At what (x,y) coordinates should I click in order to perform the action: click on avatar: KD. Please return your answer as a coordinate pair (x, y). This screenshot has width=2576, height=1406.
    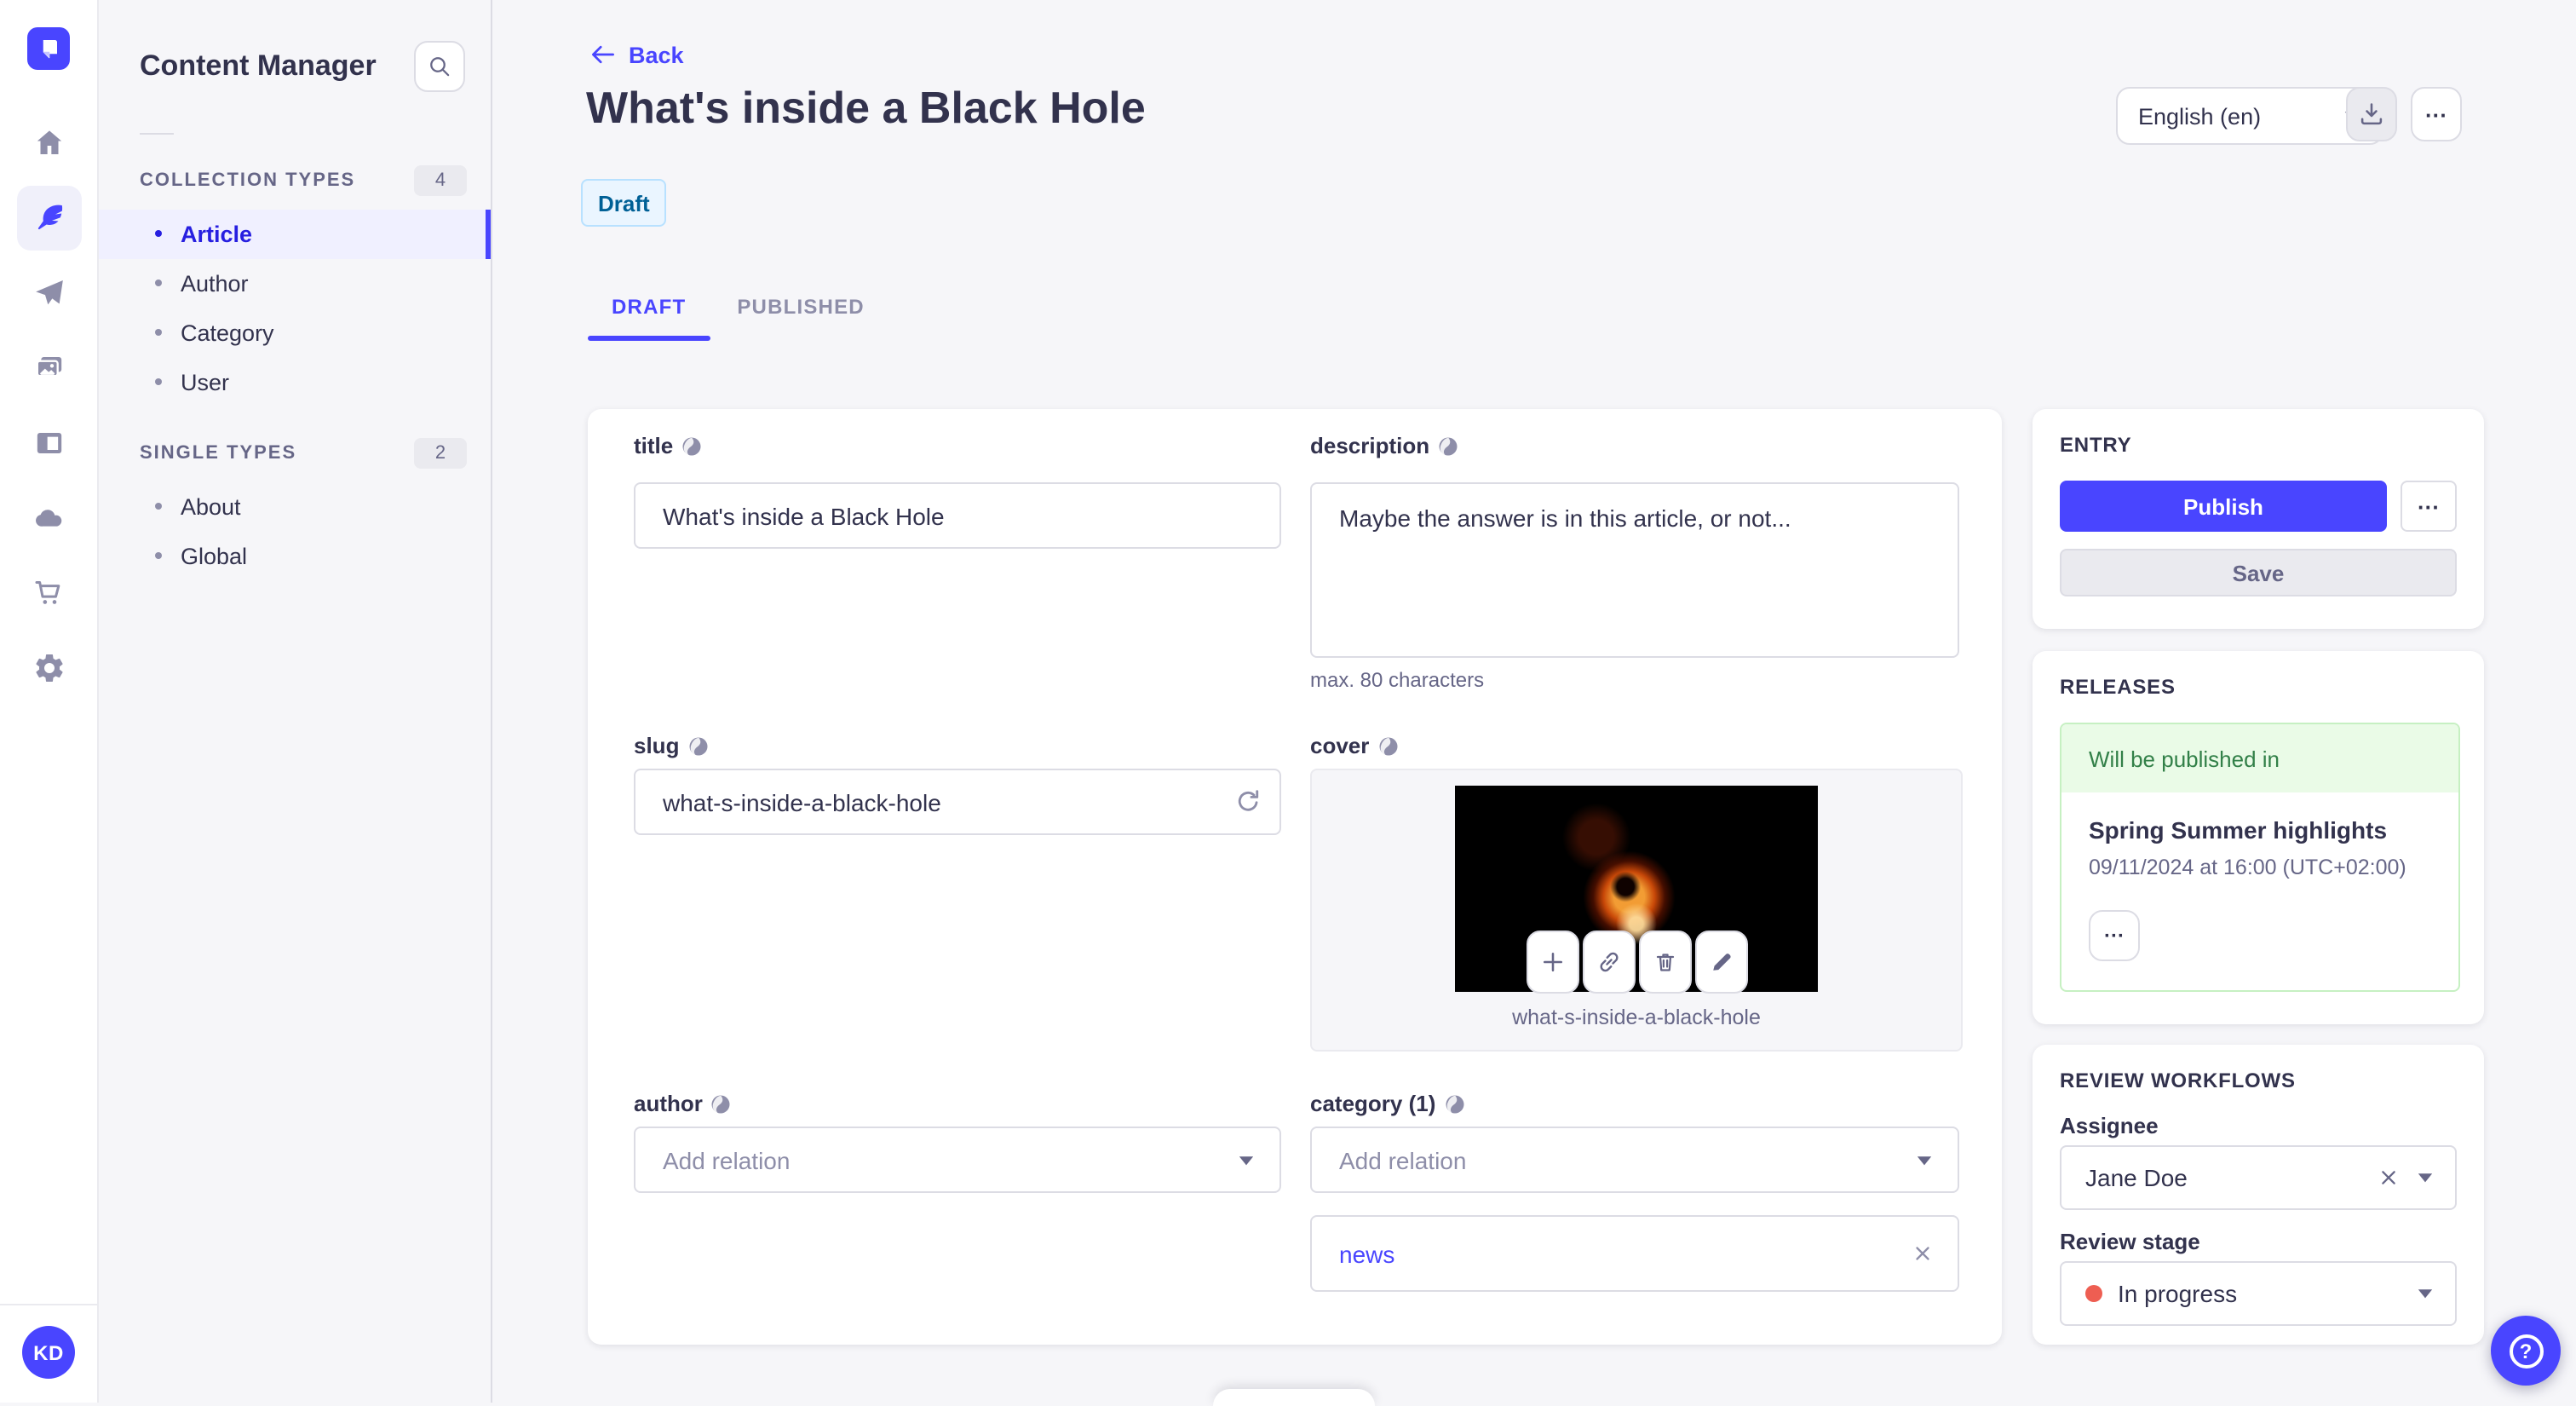
    Looking at the image, I should click on (49, 1352).